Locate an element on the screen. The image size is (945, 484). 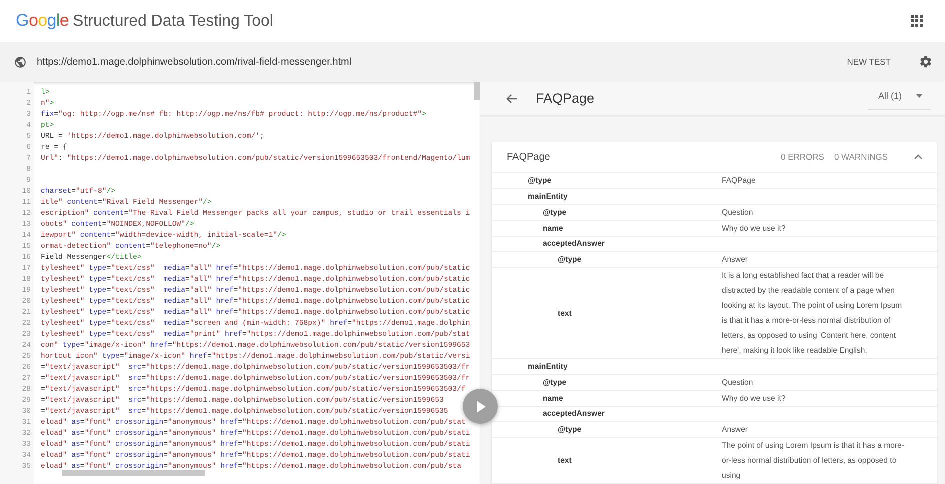
error-count: 0 ERRORS is located at coordinates (802, 157).